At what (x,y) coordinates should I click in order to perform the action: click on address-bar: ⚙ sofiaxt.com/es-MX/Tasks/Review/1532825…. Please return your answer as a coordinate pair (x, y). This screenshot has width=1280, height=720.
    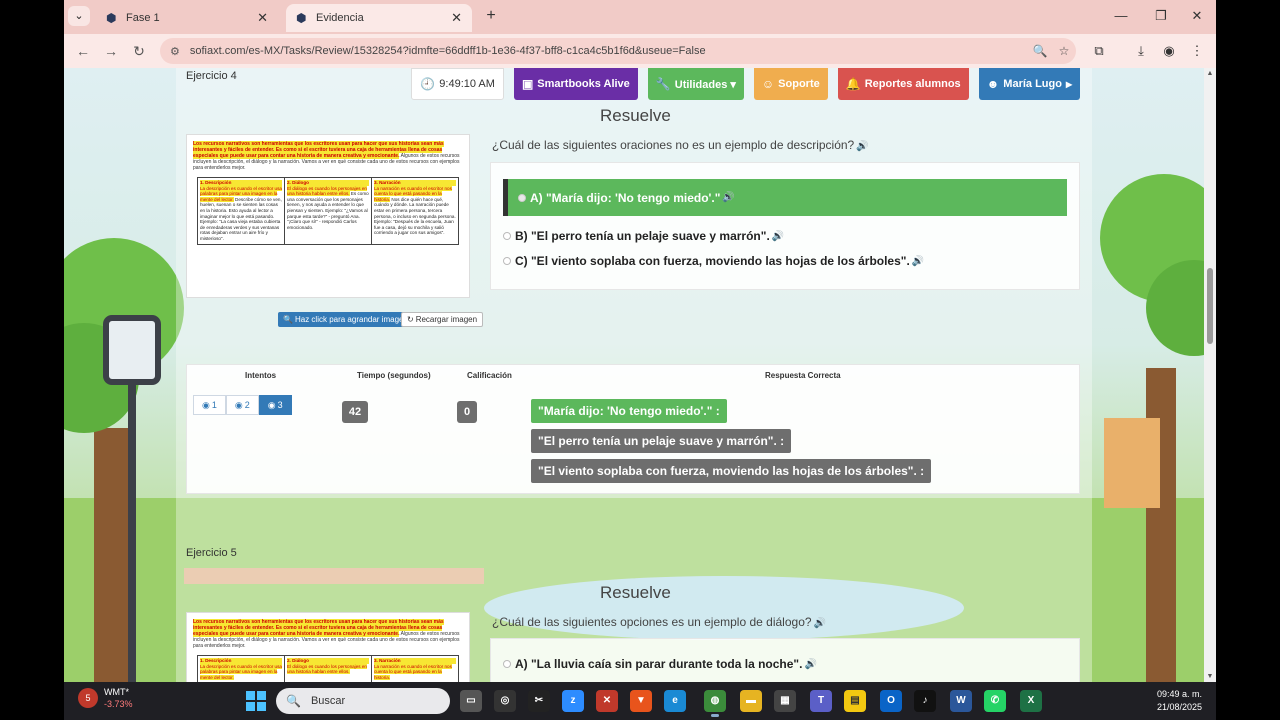
    Looking at the image, I should click on (618, 51).